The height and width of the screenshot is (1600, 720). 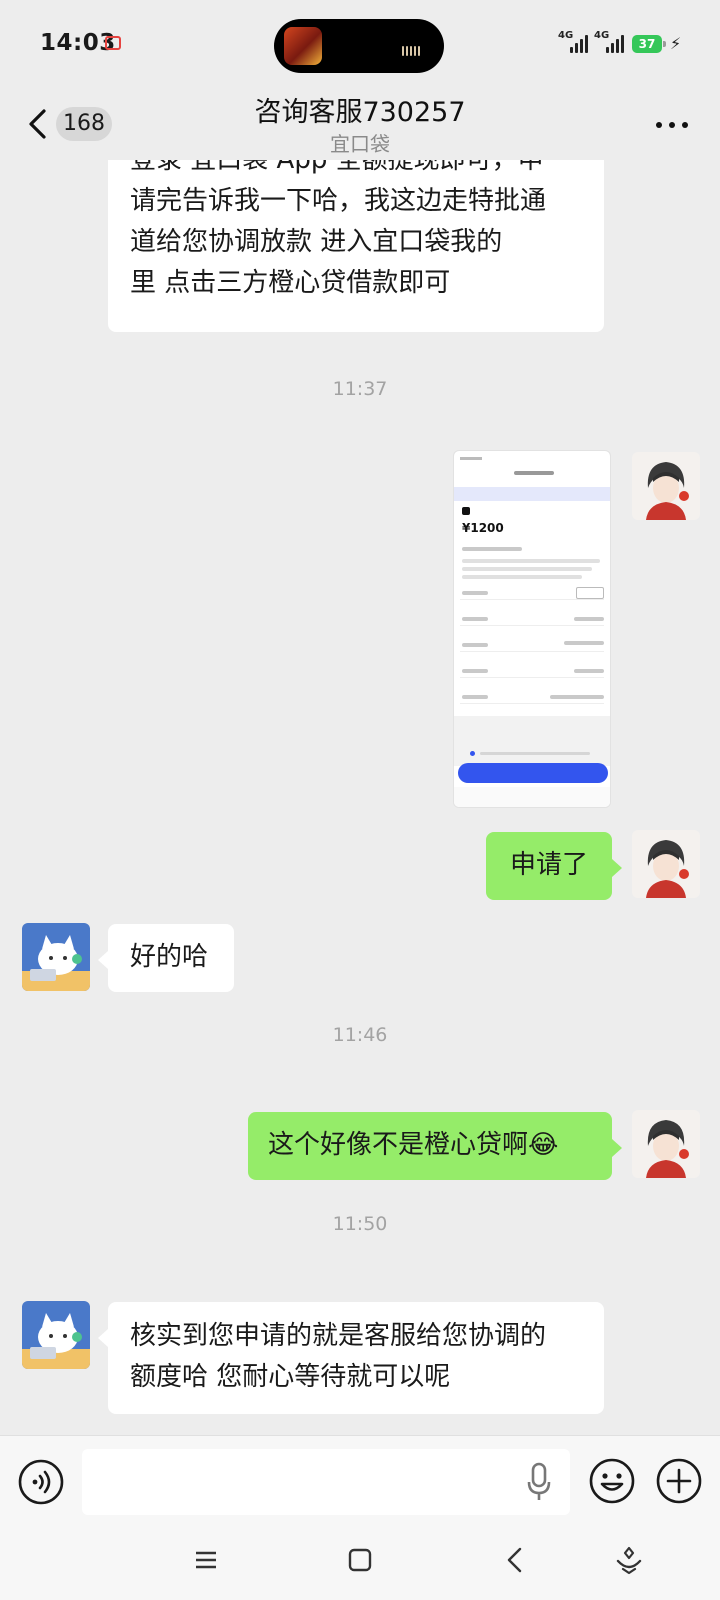 What do you see at coordinates (647, 44) in the screenshot?
I see `battery-icon: 37` at bounding box center [647, 44].